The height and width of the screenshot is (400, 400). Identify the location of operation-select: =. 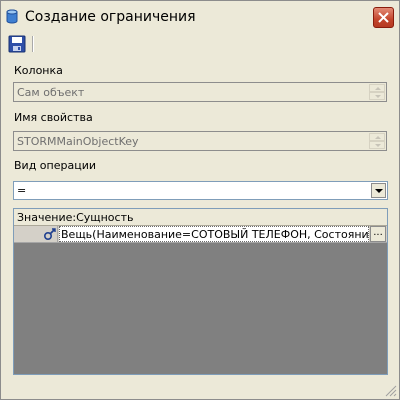
(200, 190).